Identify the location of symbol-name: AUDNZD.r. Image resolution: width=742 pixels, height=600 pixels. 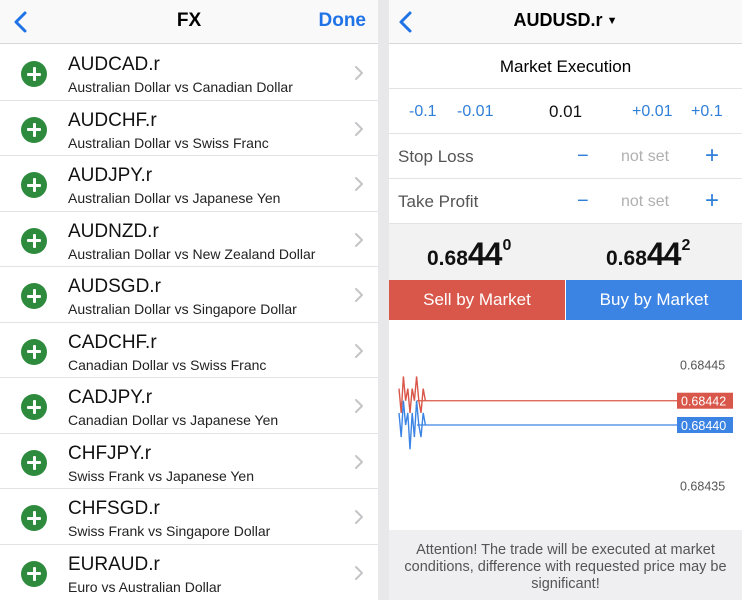
(113, 231).